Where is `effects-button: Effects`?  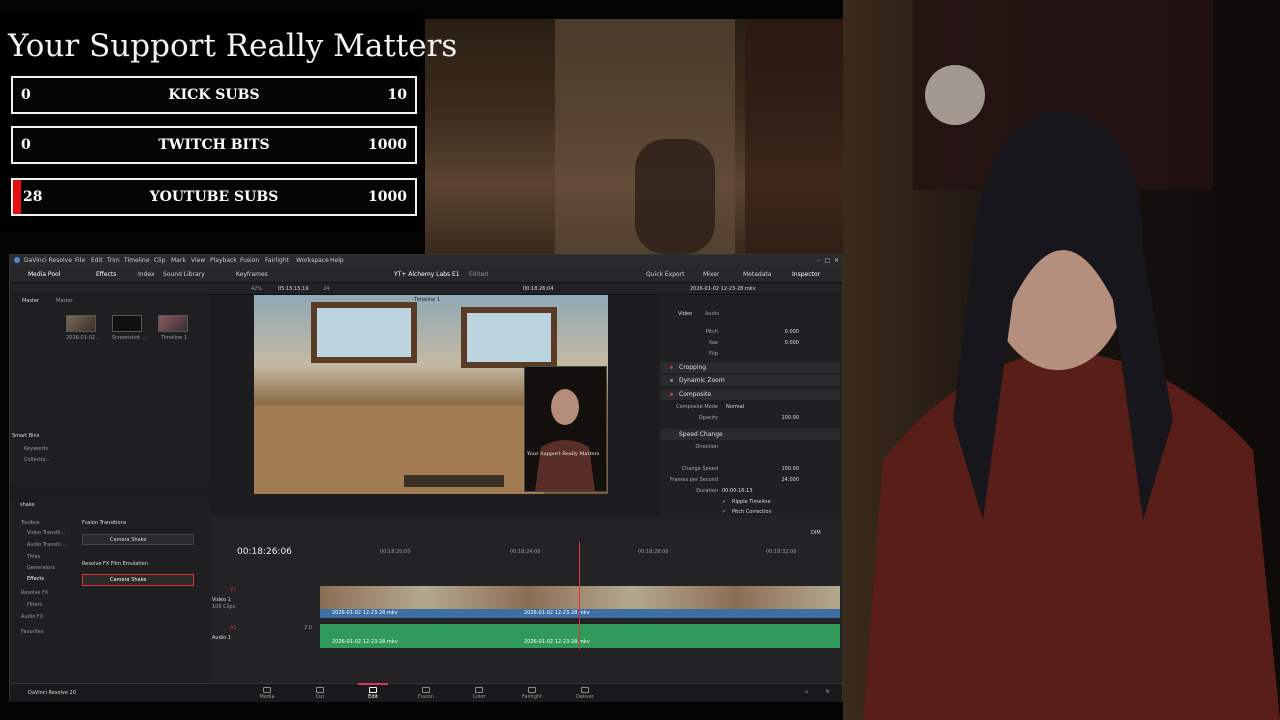
effects-button: Effects is located at coordinates (106, 274).